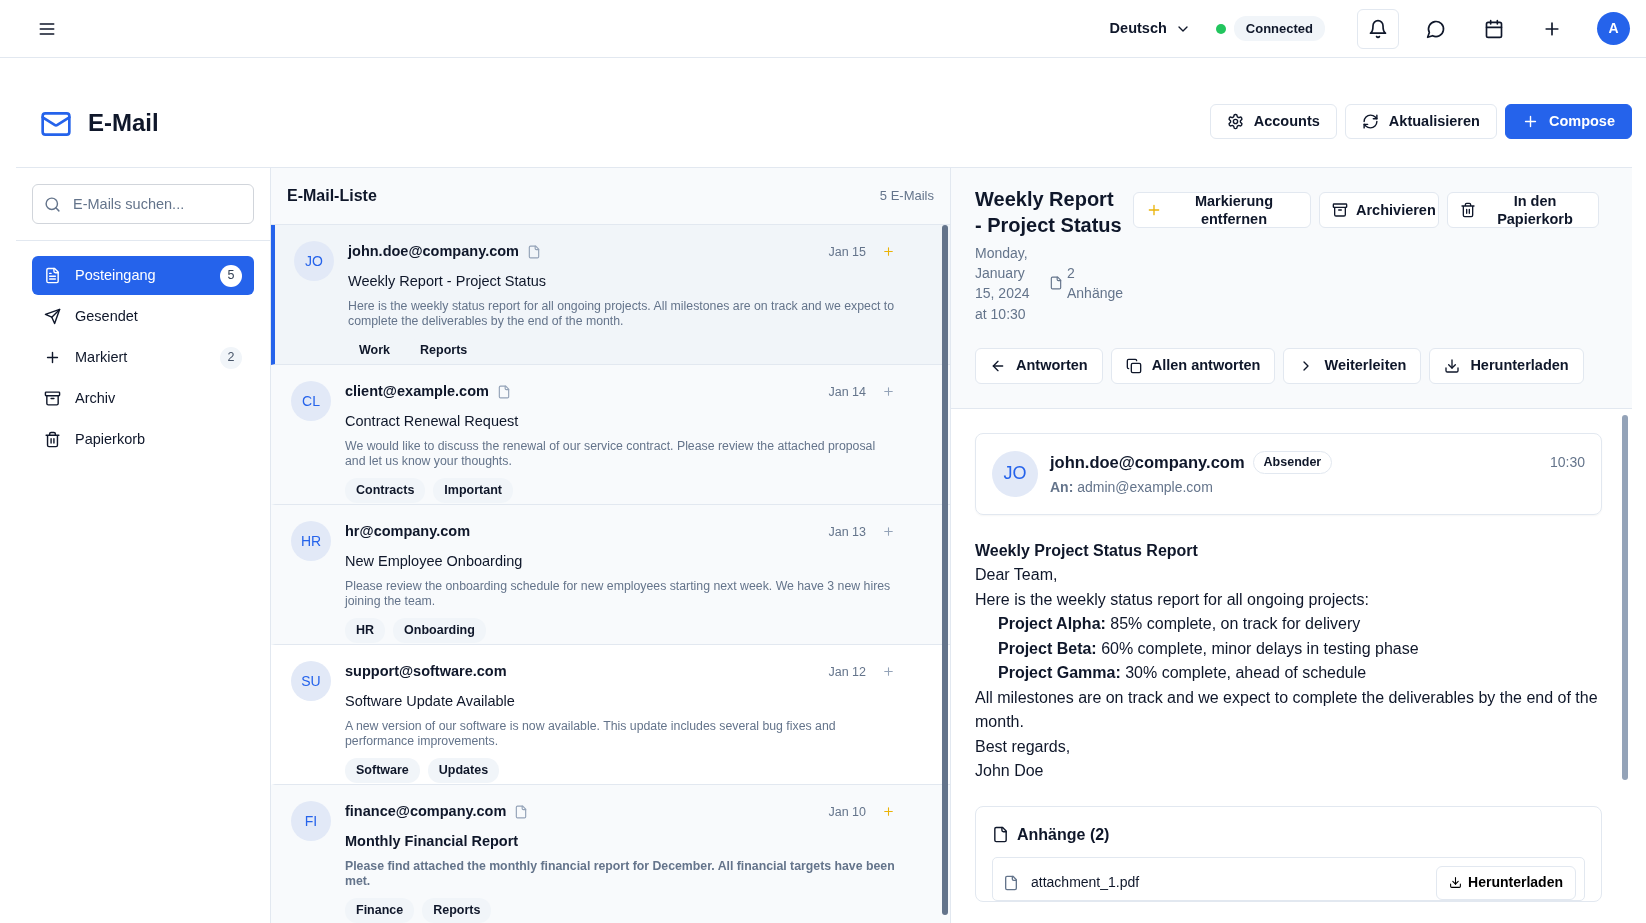  What do you see at coordinates (52, 316) in the screenshot?
I see `paper-plane-icon` at bounding box center [52, 316].